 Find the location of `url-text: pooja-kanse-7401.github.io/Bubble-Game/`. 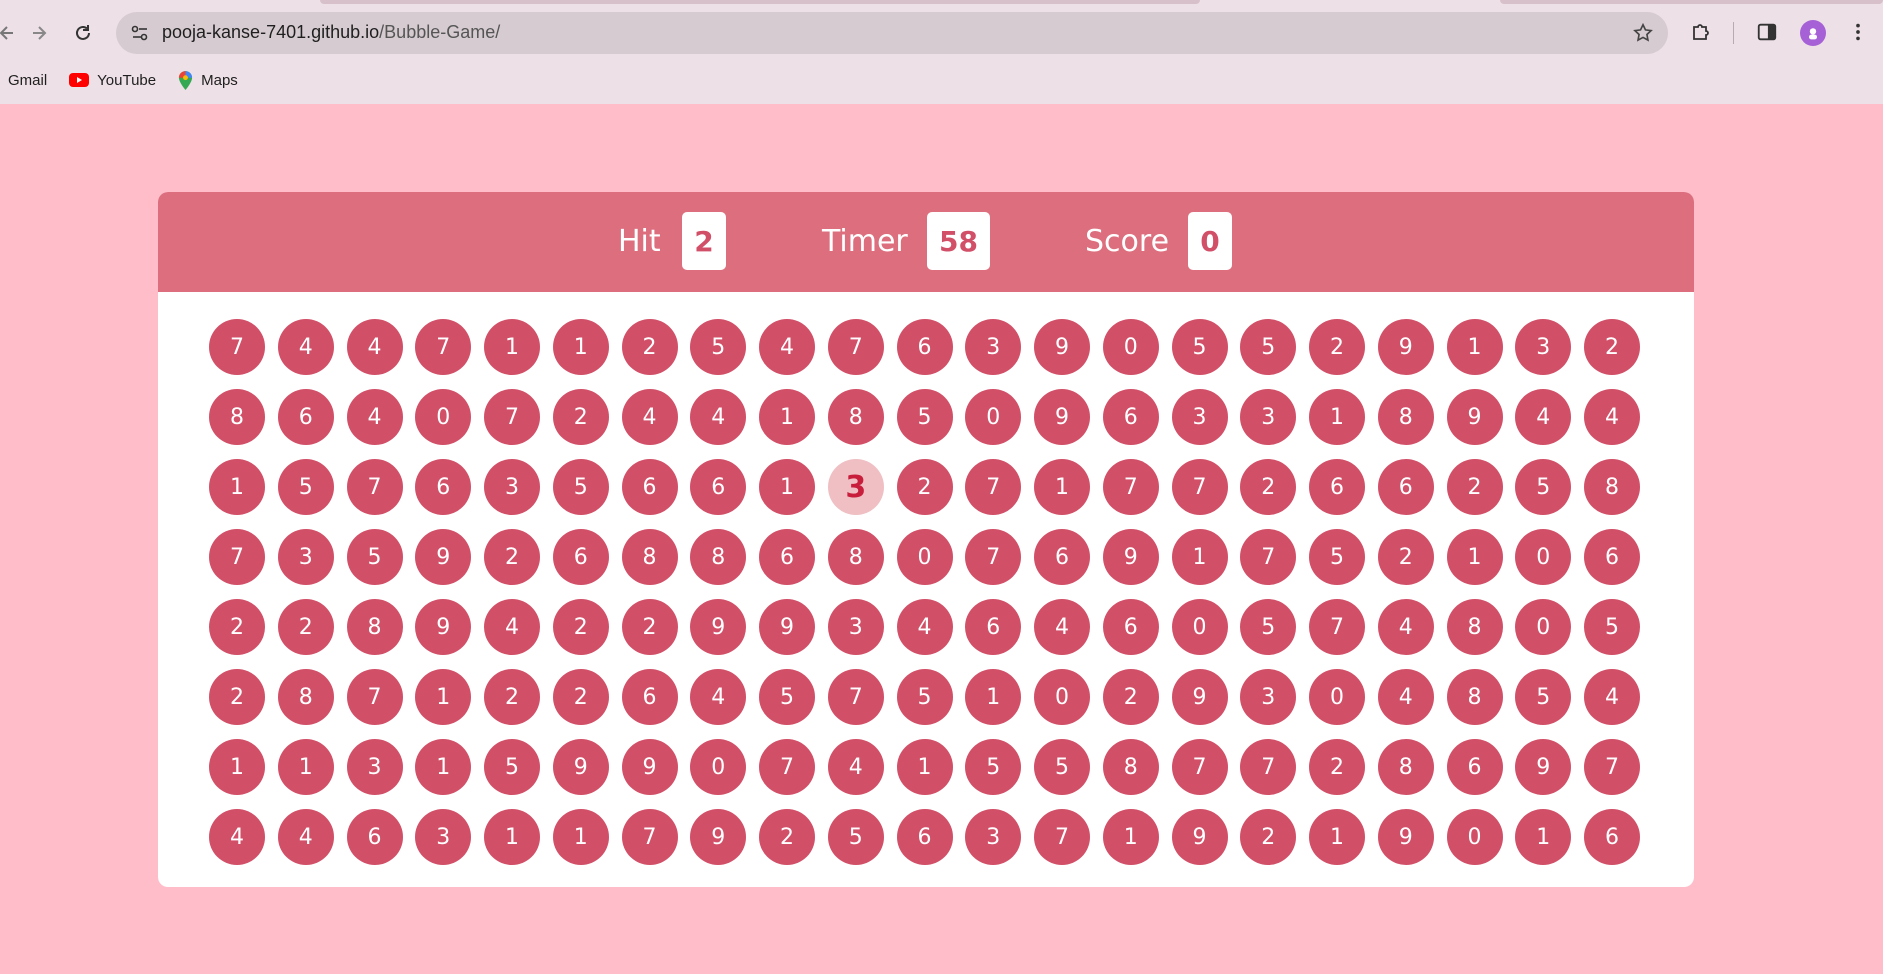

url-text: pooja-kanse-7401.github.io/Bubble-Game/ is located at coordinates (331, 32).